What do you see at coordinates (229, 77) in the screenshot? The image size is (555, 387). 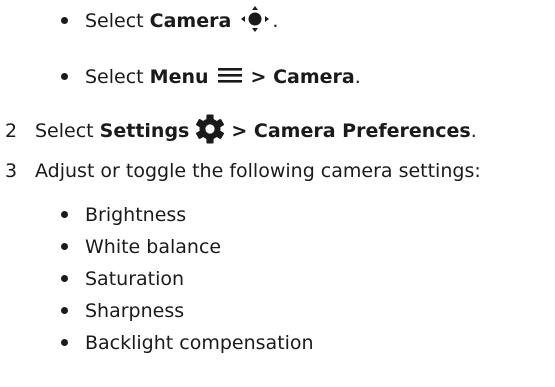 I see `hamburger-menu-icon` at bounding box center [229, 77].